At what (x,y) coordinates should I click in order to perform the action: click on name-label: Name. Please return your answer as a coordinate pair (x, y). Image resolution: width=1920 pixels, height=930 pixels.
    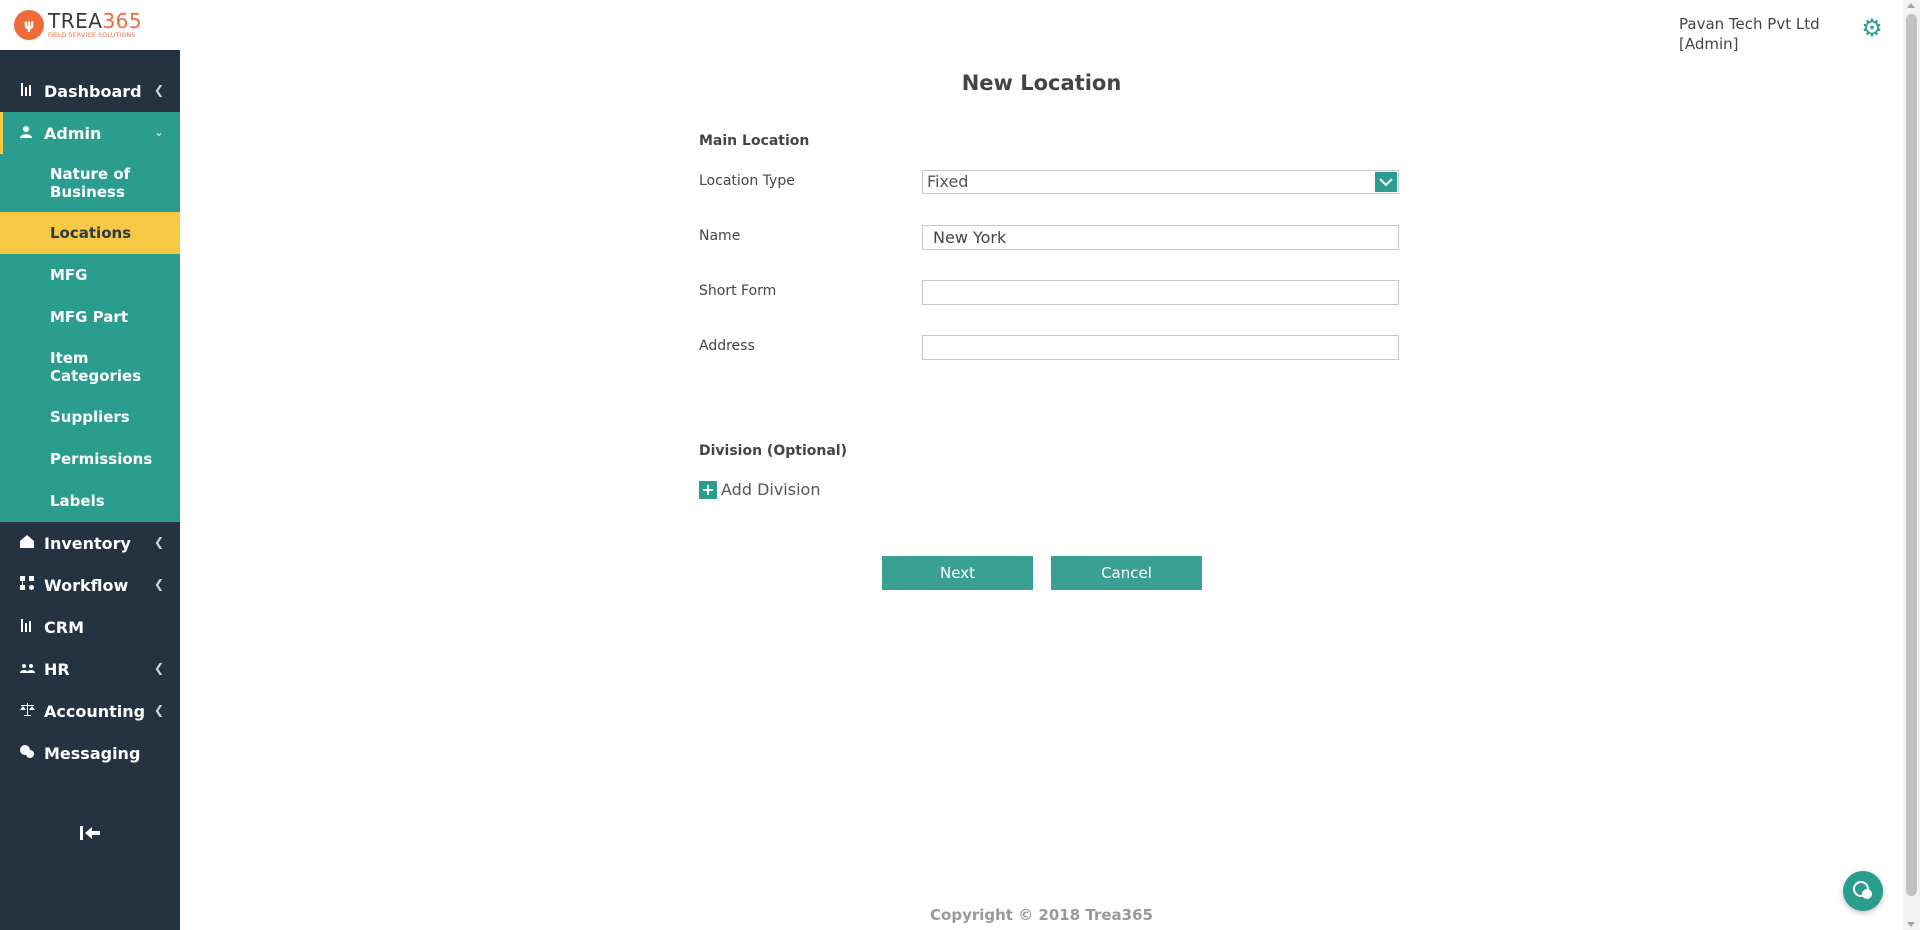
    Looking at the image, I should click on (720, 236).